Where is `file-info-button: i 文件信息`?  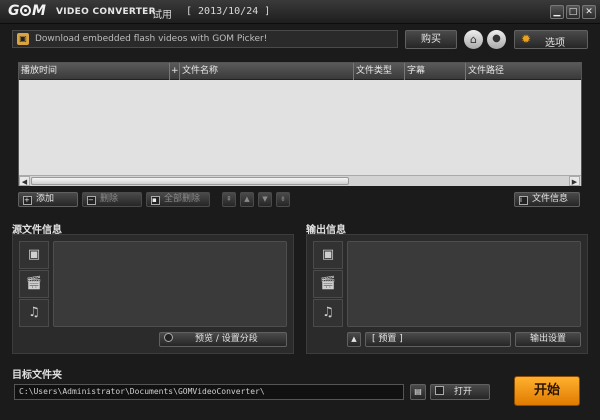
file-info-button: i 文件信息 is located at coordinates (547, 199).